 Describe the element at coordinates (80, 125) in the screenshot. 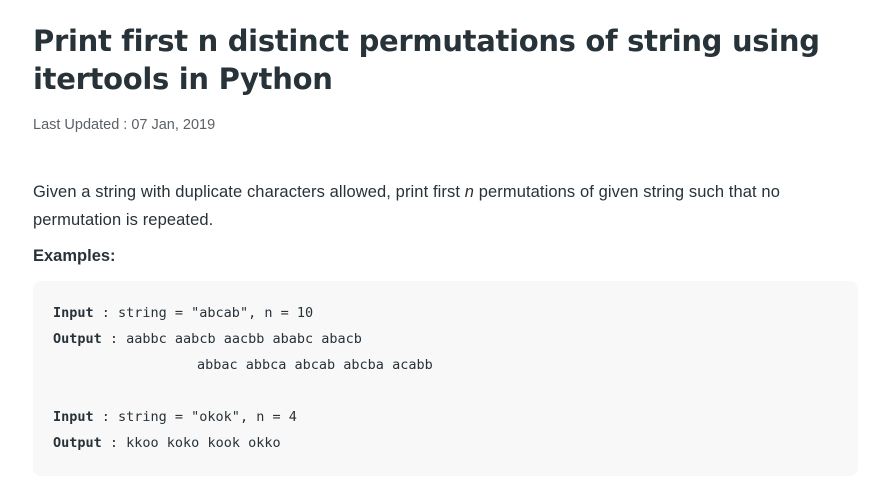

I see `last-updated-label: Last Updated :` at that location.